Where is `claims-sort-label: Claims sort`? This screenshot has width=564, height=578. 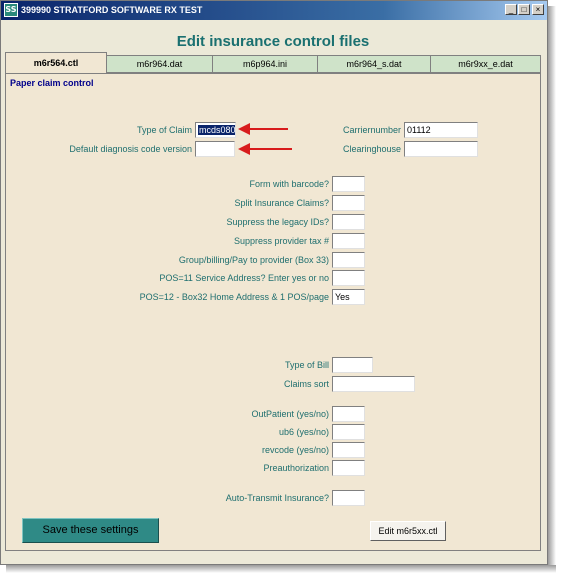
claims-sort-label: Claims sort is located at coordinates (306, 384).